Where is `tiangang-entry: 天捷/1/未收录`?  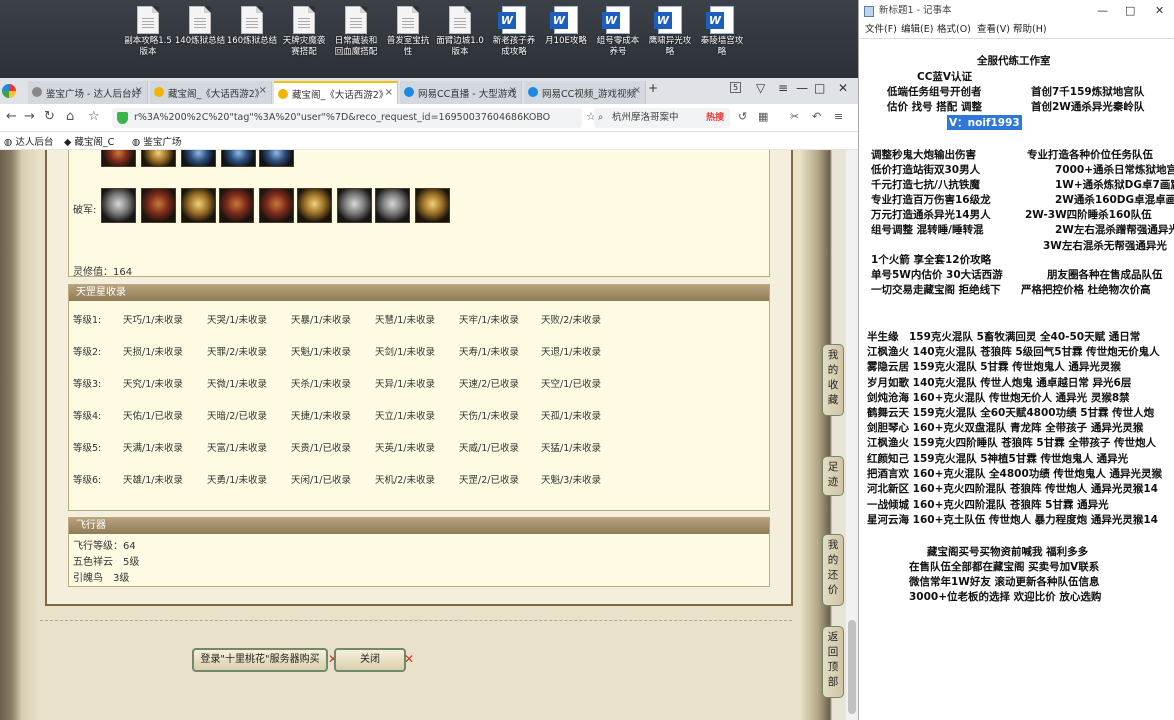
tiangang-entry: 天捷/1/未收录 is located at coordinates (321, 416).